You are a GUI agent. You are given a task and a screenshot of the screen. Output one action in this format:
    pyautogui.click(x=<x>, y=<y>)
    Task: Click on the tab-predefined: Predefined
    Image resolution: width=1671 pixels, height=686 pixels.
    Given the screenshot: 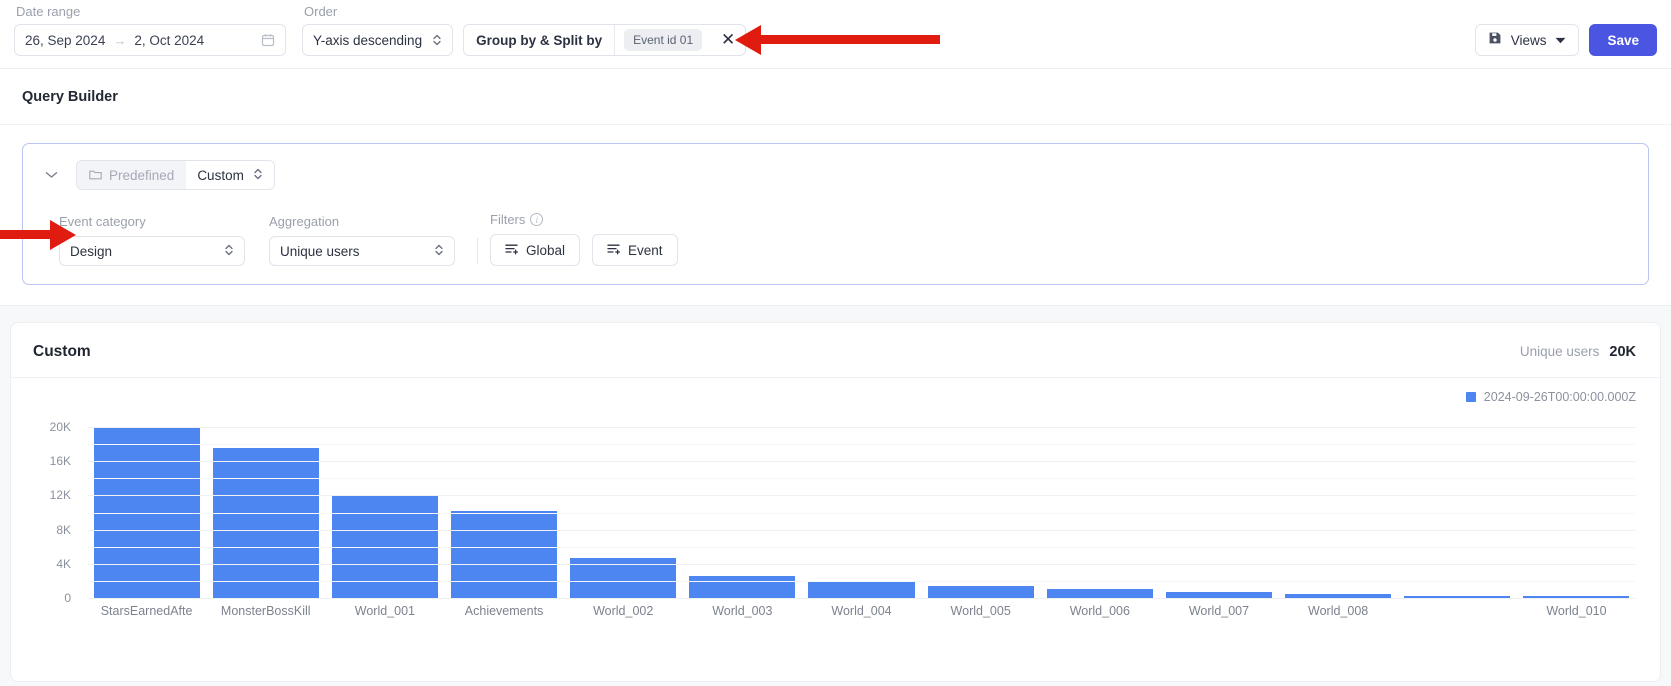 What is the action you would take?
    pyautogui.click(x=132, y=175)
    